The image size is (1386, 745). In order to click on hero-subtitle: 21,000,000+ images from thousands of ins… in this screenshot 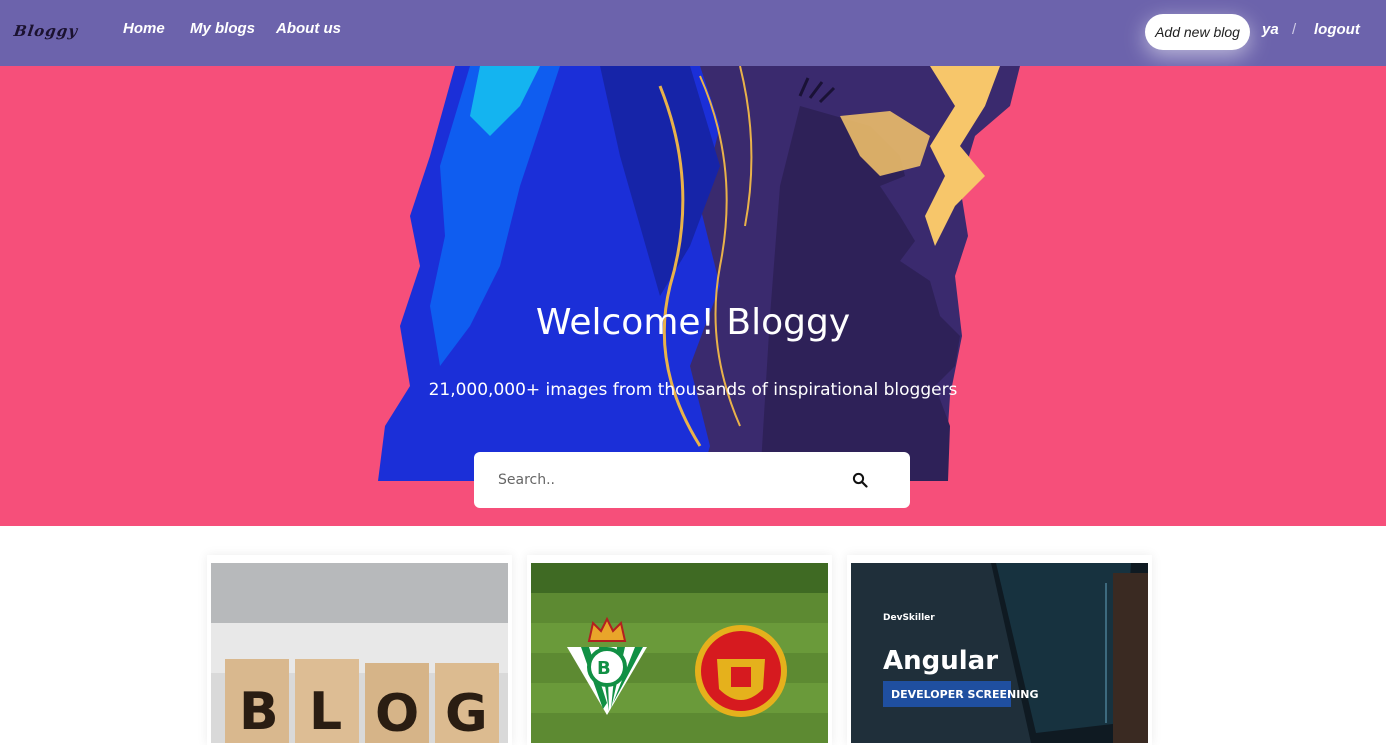, I will do `click(693, 390)`.